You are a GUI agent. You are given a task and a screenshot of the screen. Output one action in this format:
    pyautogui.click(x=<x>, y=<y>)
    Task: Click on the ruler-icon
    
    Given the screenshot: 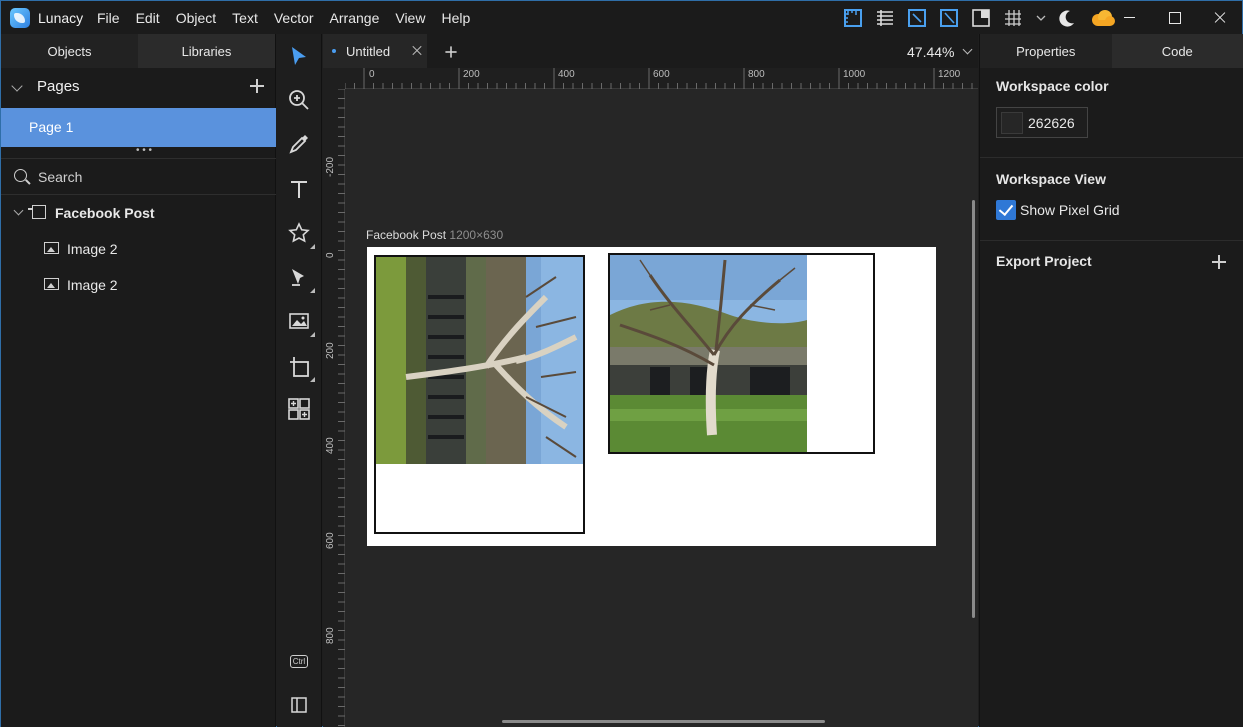 What is the action you would take?
    pyautogui.click(x=854, y=18)
    